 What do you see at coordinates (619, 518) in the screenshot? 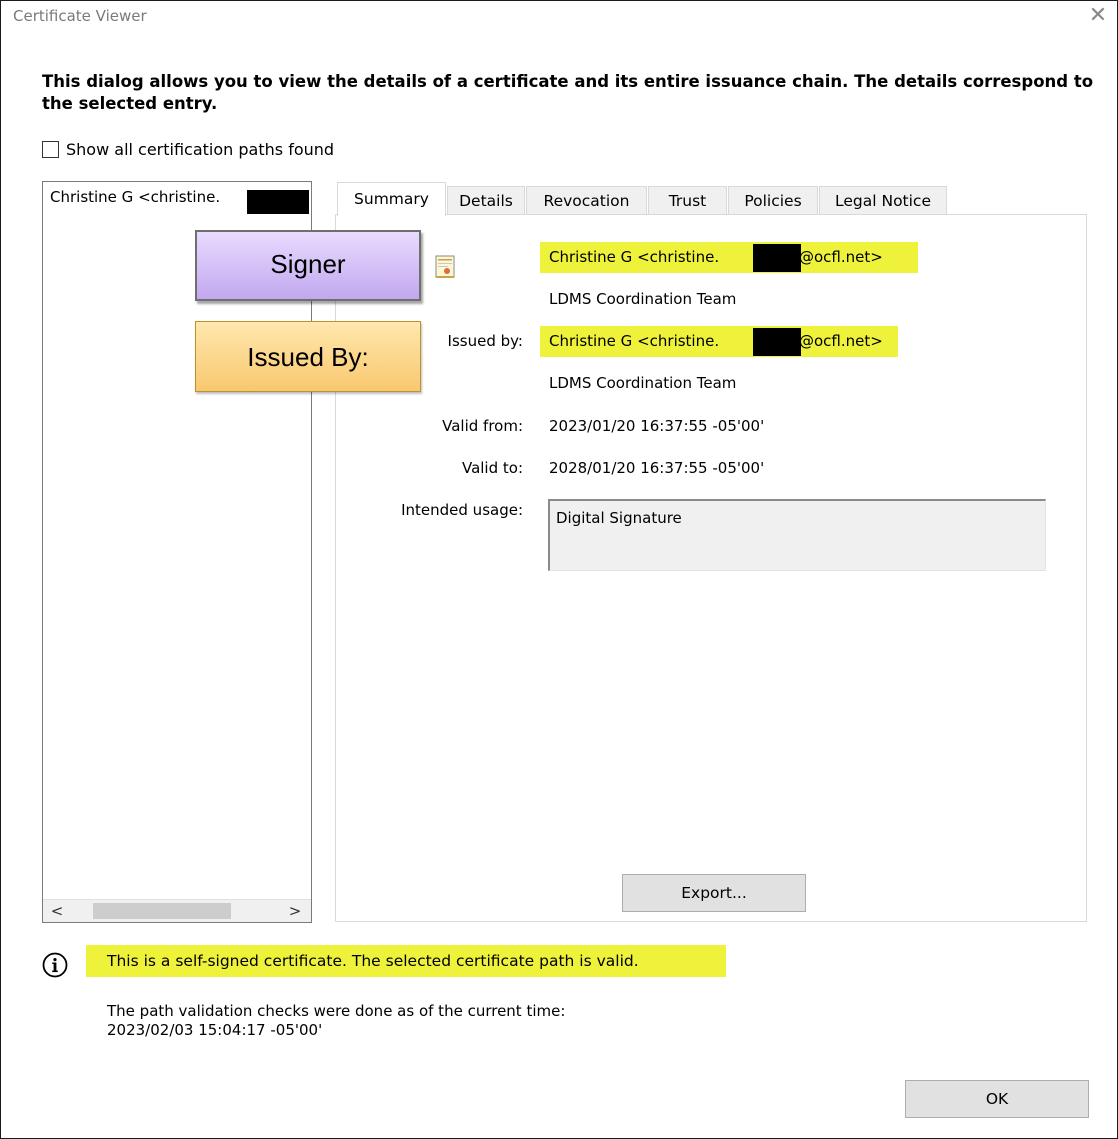
I see `intended-usage-value: Digital Signature` at bounding box center [619, 518].